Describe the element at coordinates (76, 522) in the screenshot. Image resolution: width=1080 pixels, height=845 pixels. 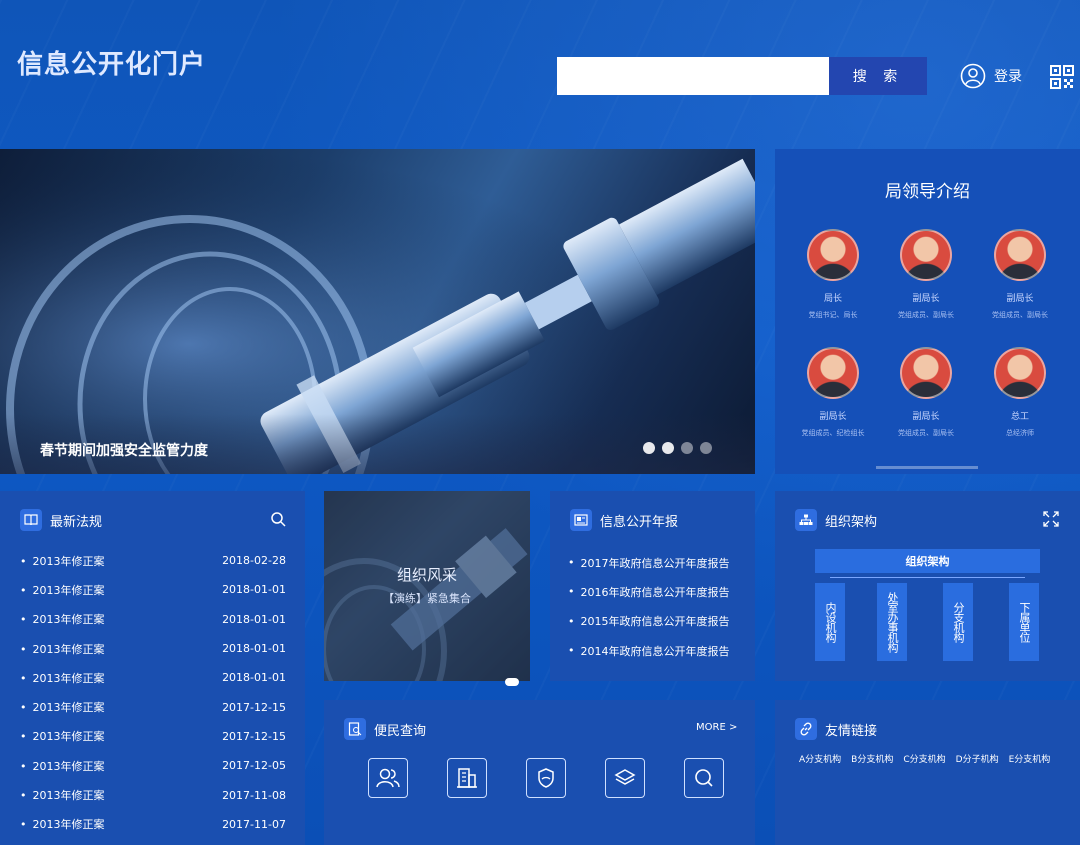
I see `regulations-title: 最新法规` at that location.